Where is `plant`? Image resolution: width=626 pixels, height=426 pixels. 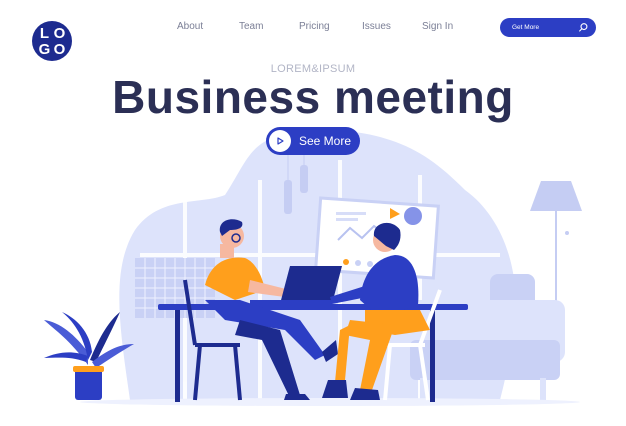
plant is located at coordinates (89, 356).